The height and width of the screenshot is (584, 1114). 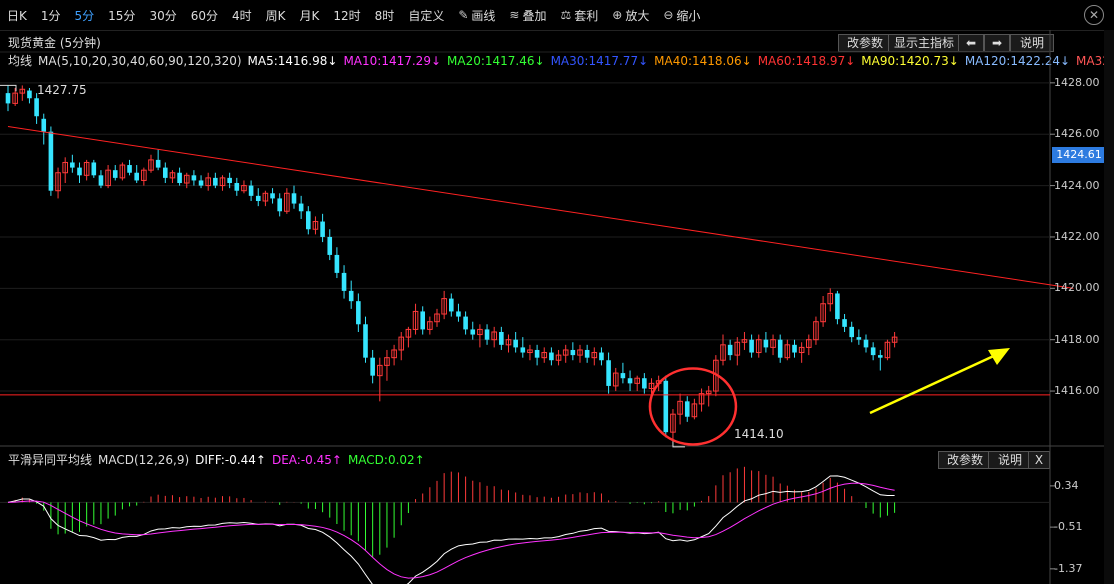 I want to click on highlight-circle, so click(x=693, y=406).